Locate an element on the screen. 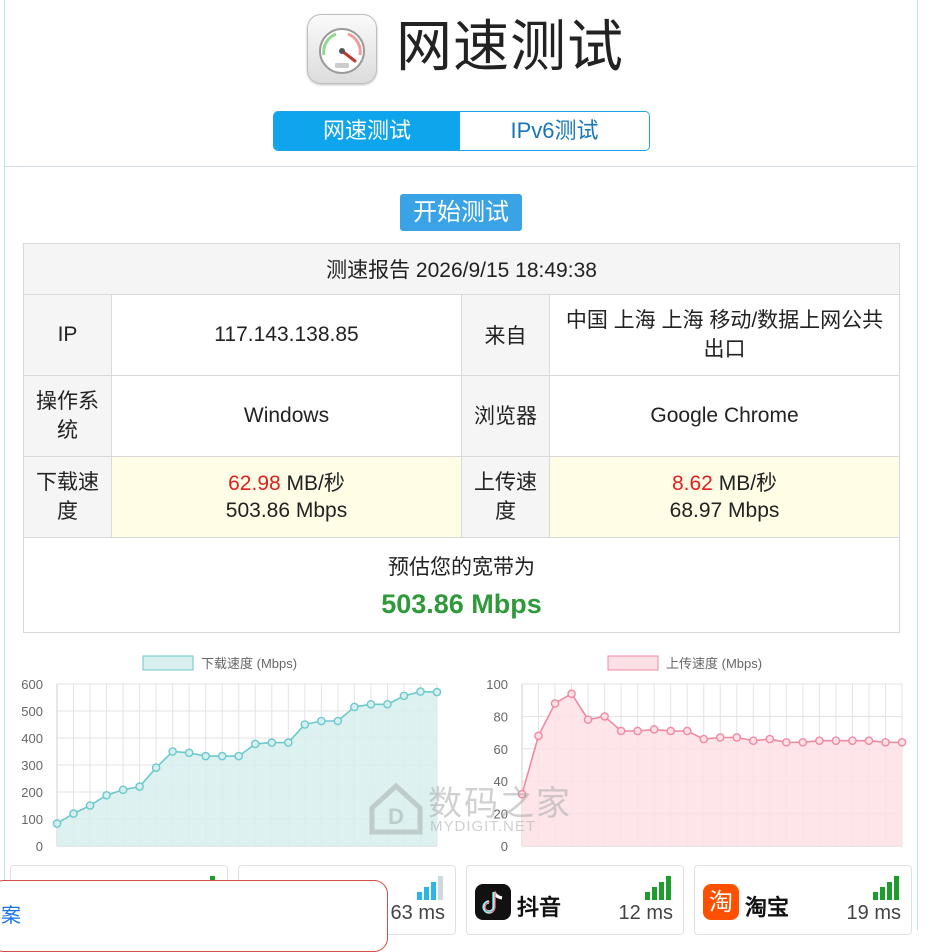  page-left-border is located at coordinates (4, 465).